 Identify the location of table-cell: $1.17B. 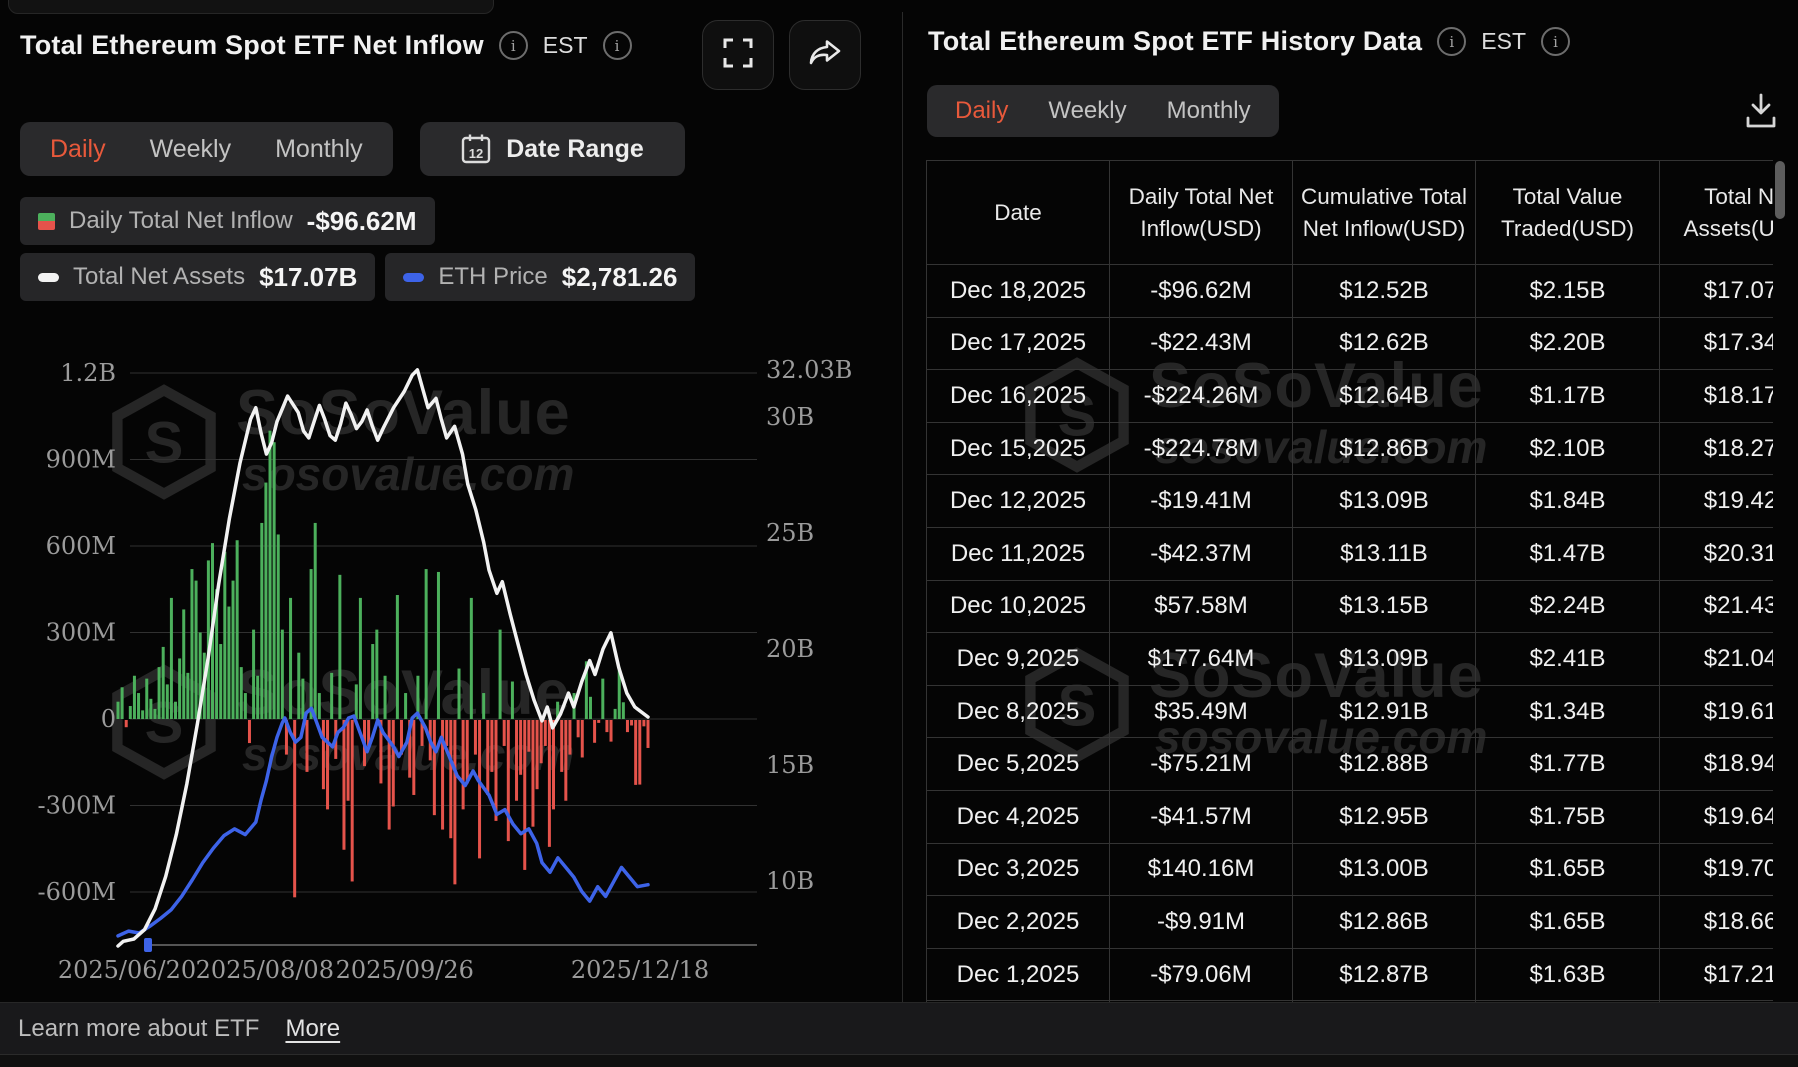
(1567, 396).